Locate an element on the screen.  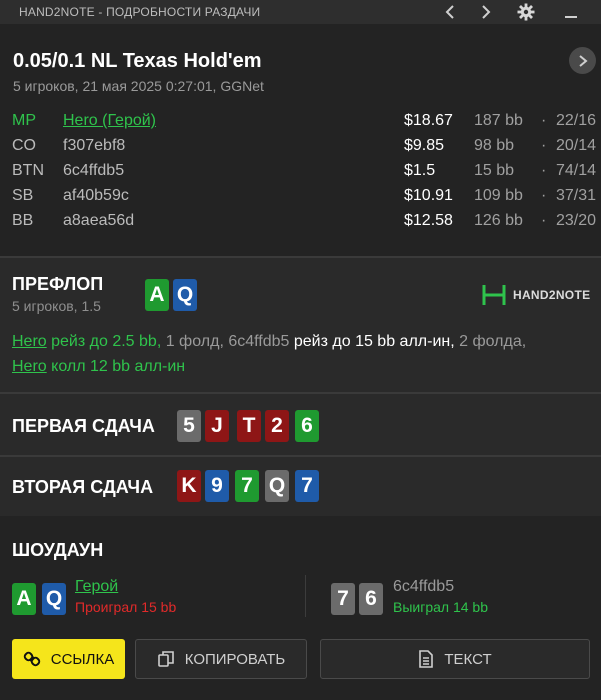
action-text: рейз до 15 bb алл-ин, is located at coordinates (372, 341).